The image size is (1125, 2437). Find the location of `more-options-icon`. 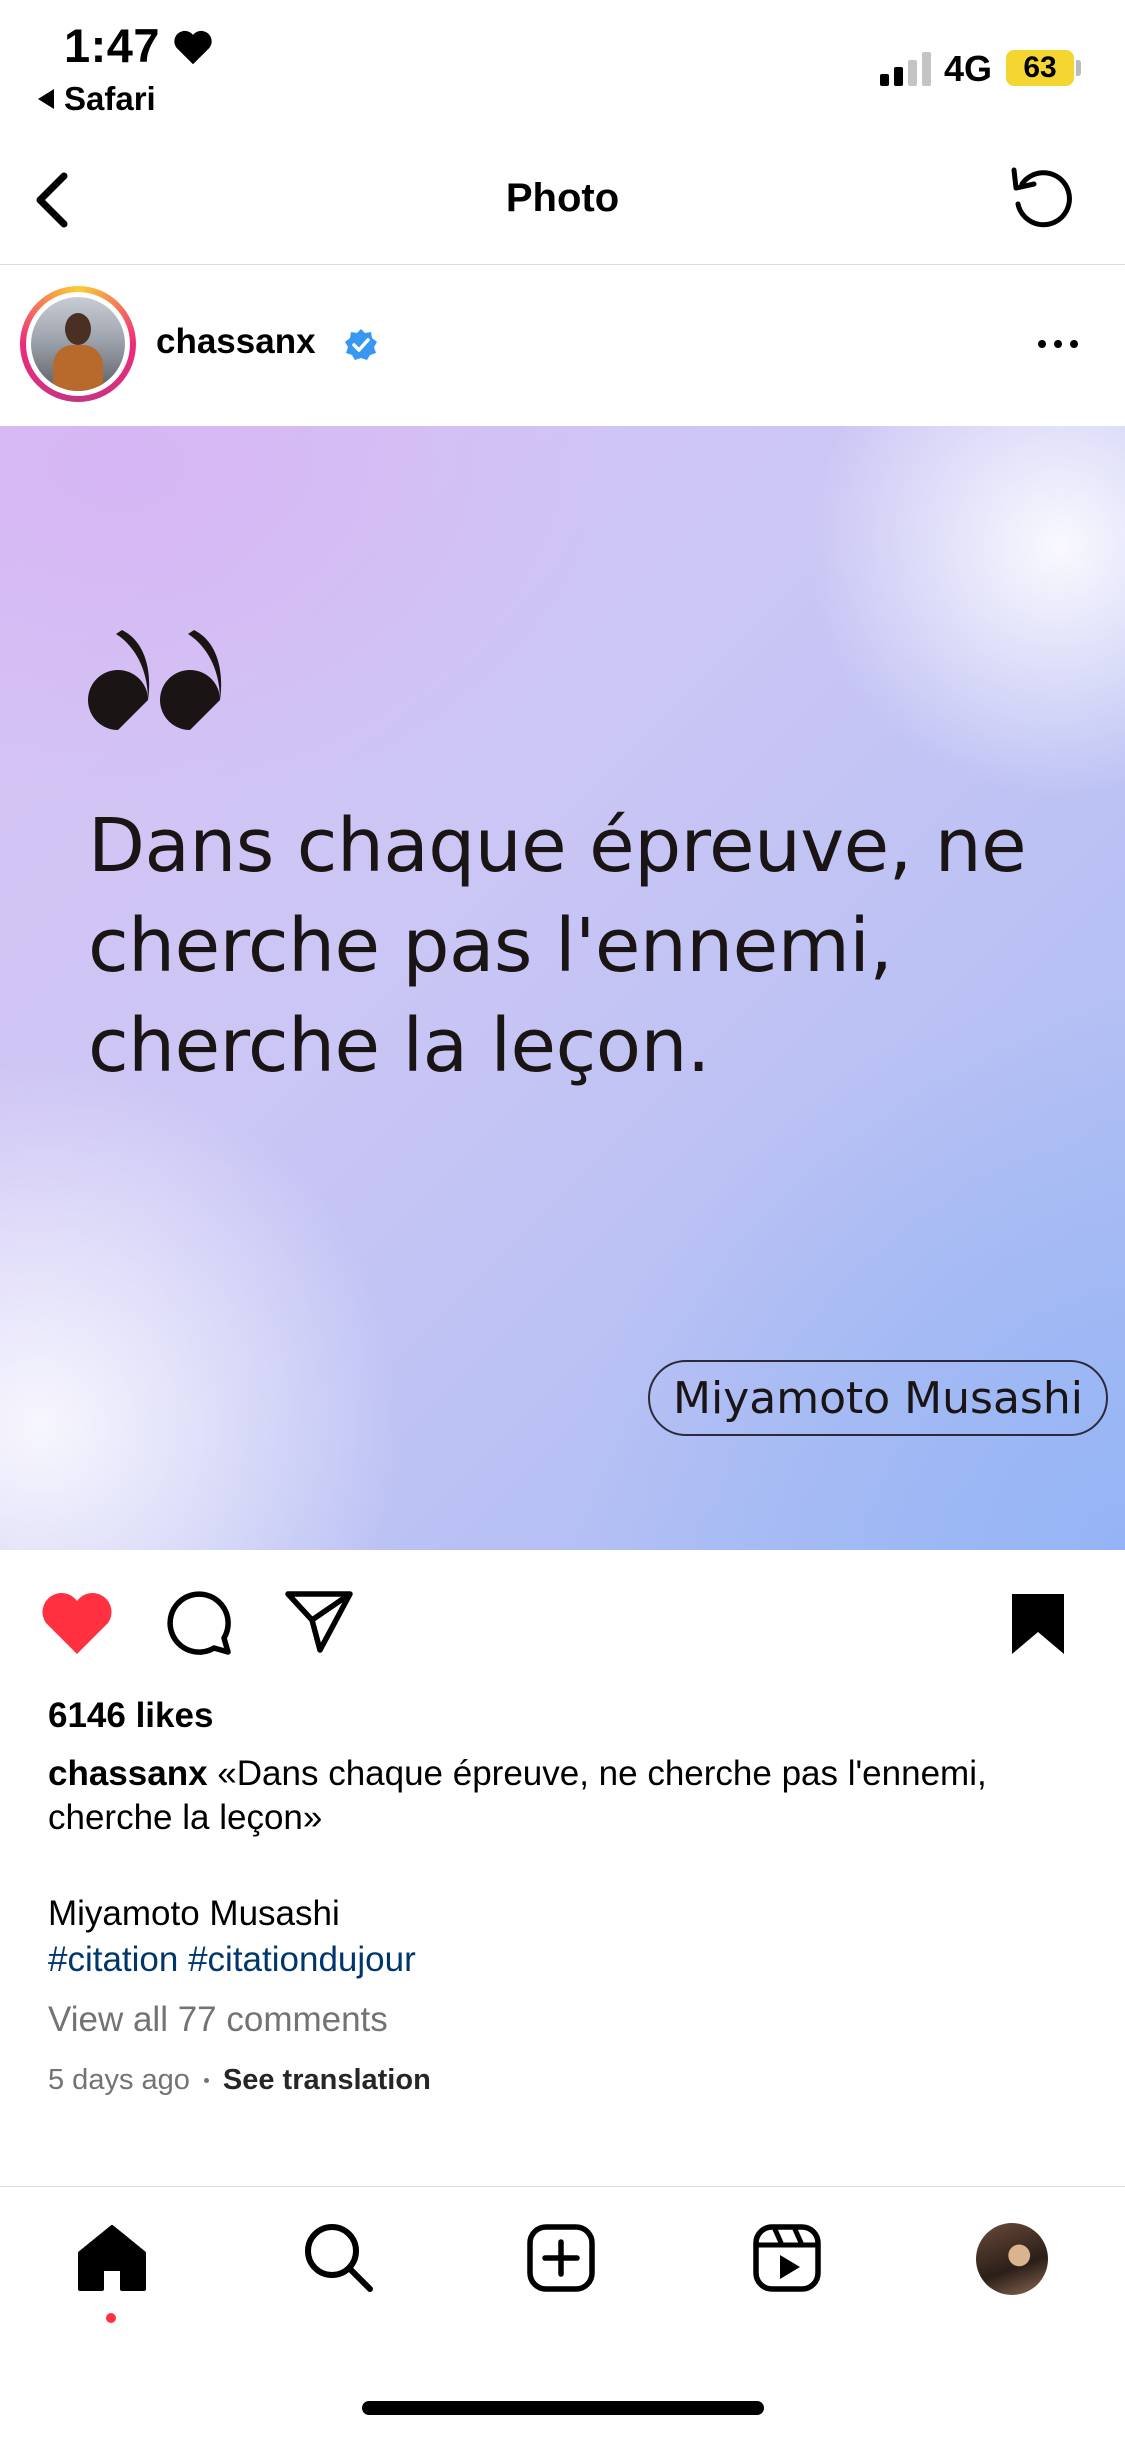

more-options-icon is located at coordinates (1058, 344).